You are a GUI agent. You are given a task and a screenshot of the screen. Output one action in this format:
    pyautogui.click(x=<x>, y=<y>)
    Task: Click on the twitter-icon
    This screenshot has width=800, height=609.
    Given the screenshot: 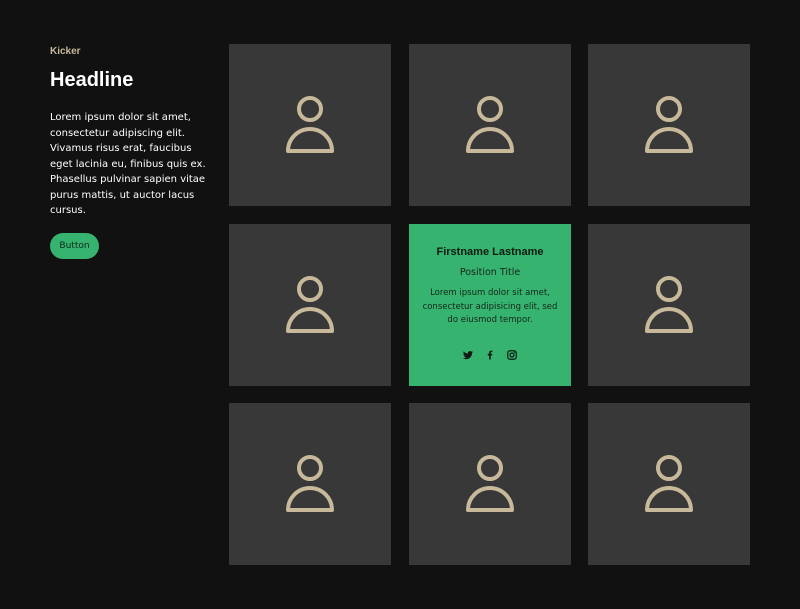 What is the action you would take?
    pyautogui.click(x=468, y=355)
    